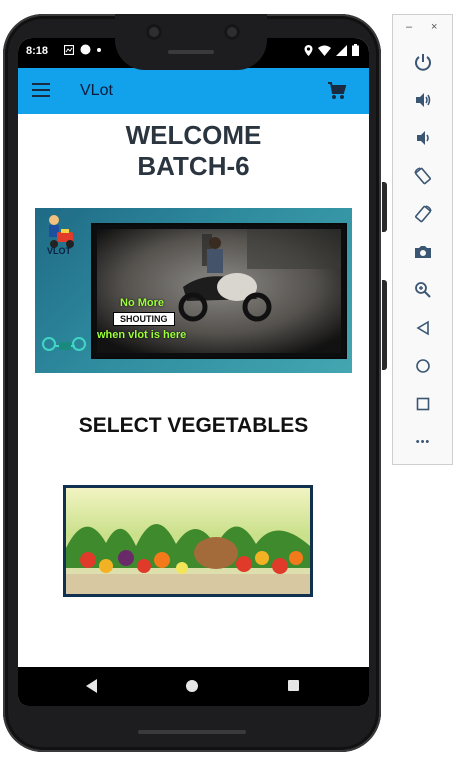 Image resolution: width=472 pixels, height=768 pixels. I want to click on signal-icon, so click(341, 50).